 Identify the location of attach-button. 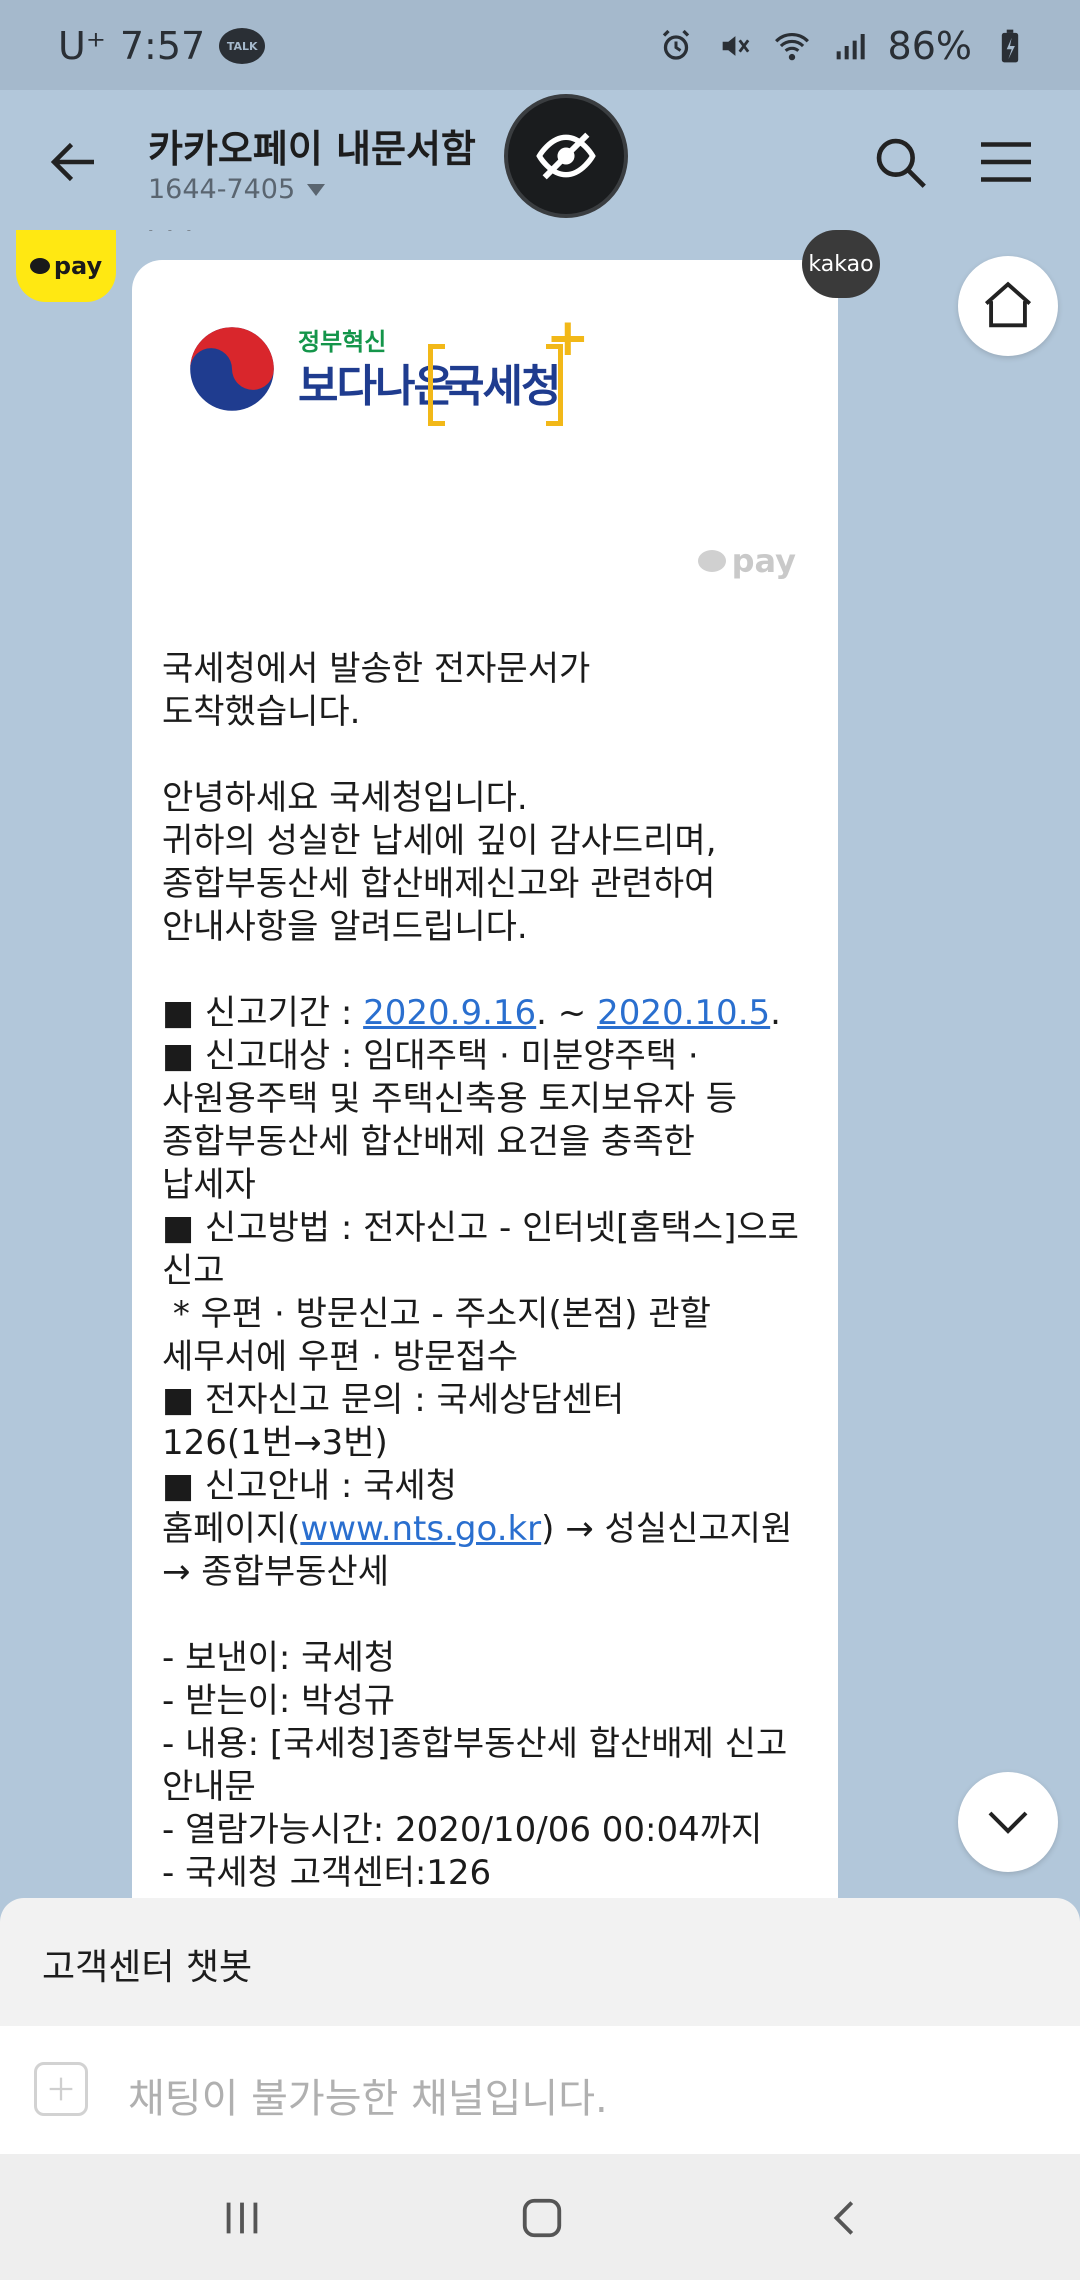
(61, 2089).